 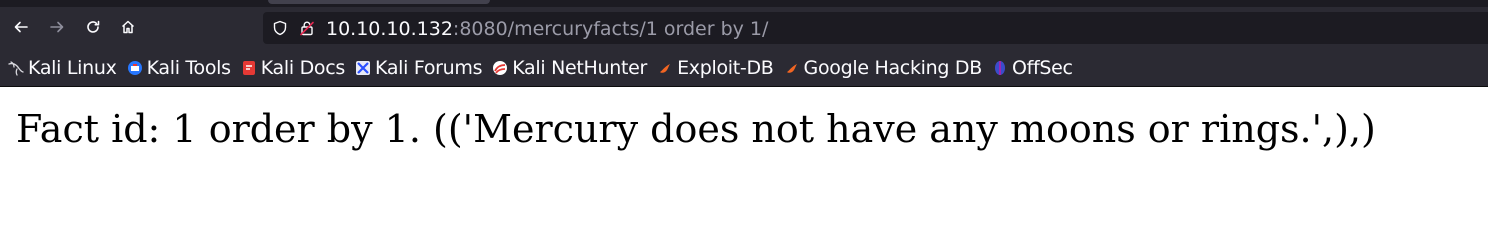 I want to click on reload-button, so click(x=93, y=27).